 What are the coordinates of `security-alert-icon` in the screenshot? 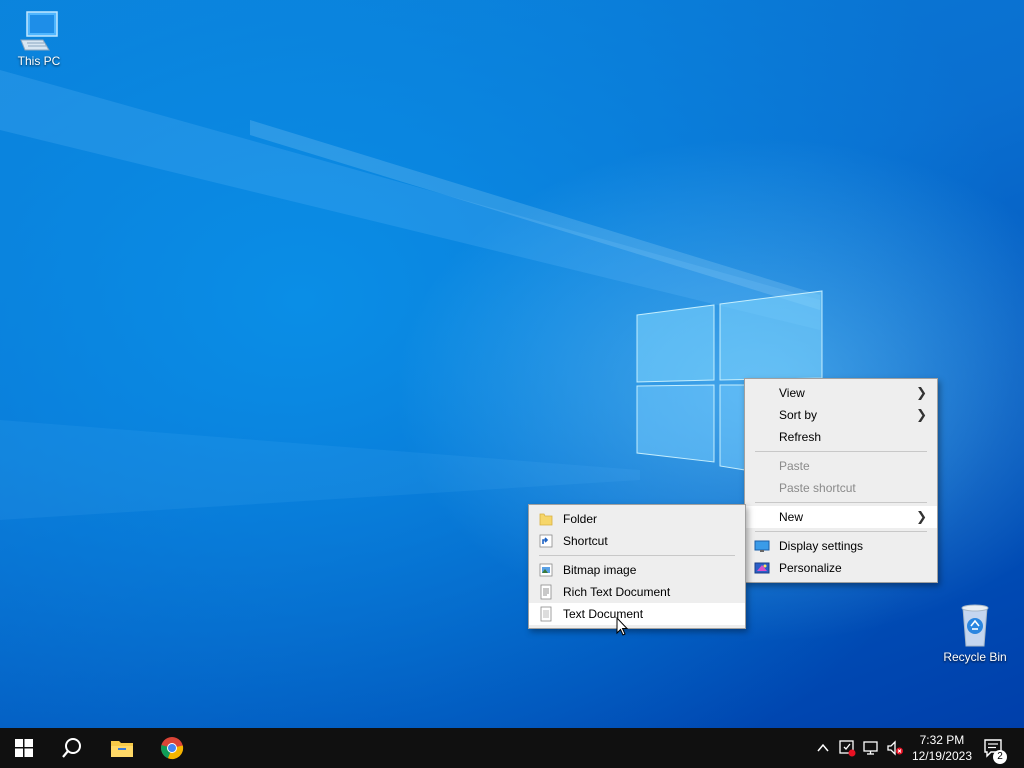 It's located at (847, 748).